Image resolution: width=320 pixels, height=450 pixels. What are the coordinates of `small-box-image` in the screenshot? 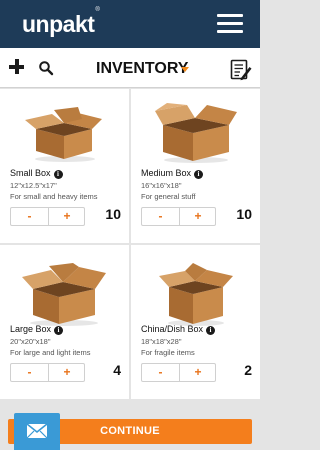 It's located at (63, 134).